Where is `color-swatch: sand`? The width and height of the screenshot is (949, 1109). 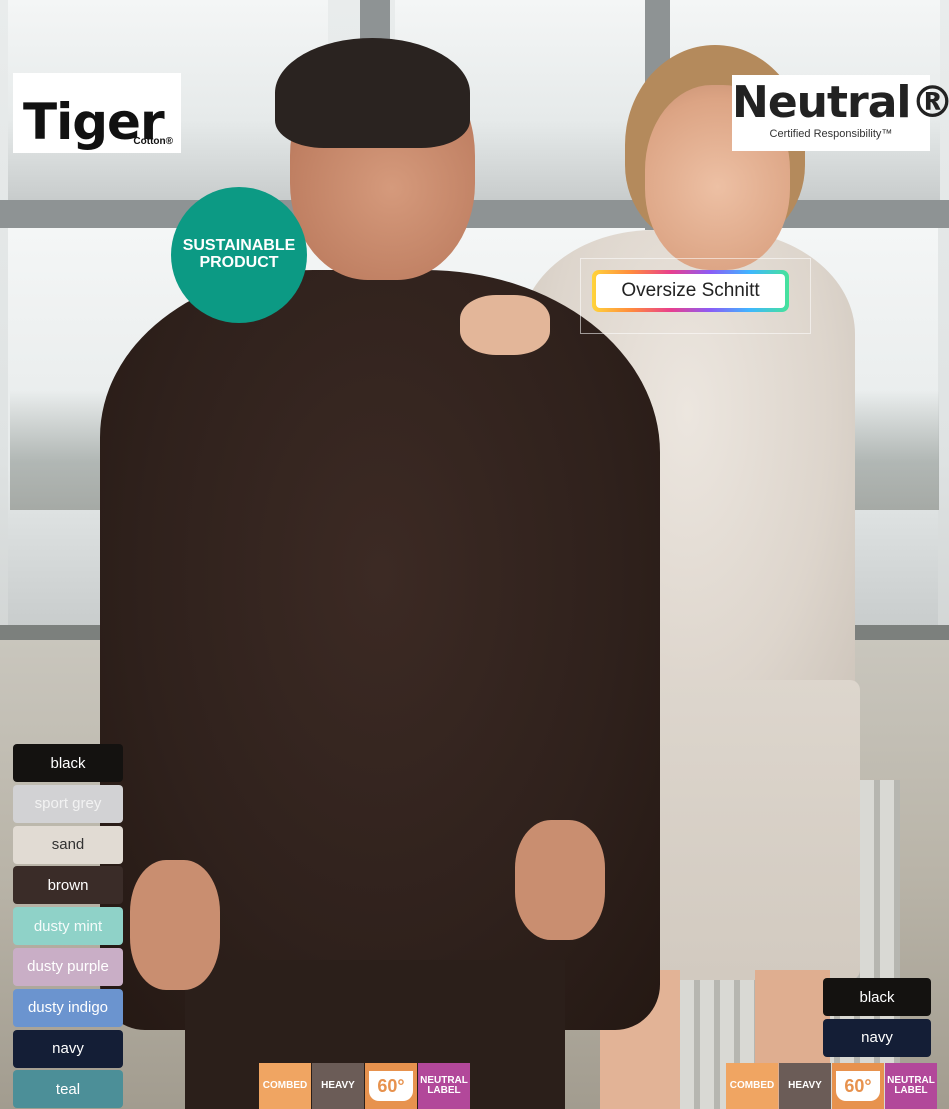 color-swatch: sand is located at coordinates (68, 844).